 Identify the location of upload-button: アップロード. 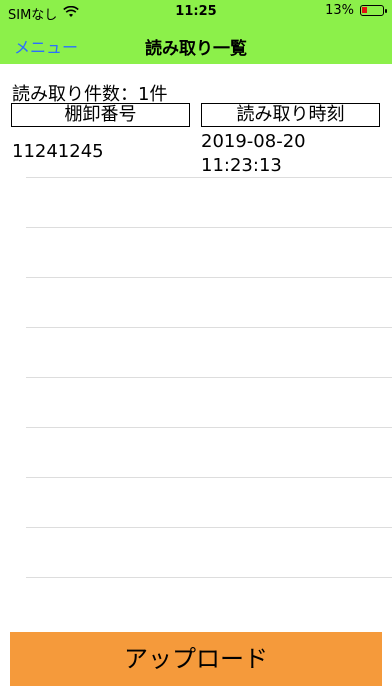
(196, 659).